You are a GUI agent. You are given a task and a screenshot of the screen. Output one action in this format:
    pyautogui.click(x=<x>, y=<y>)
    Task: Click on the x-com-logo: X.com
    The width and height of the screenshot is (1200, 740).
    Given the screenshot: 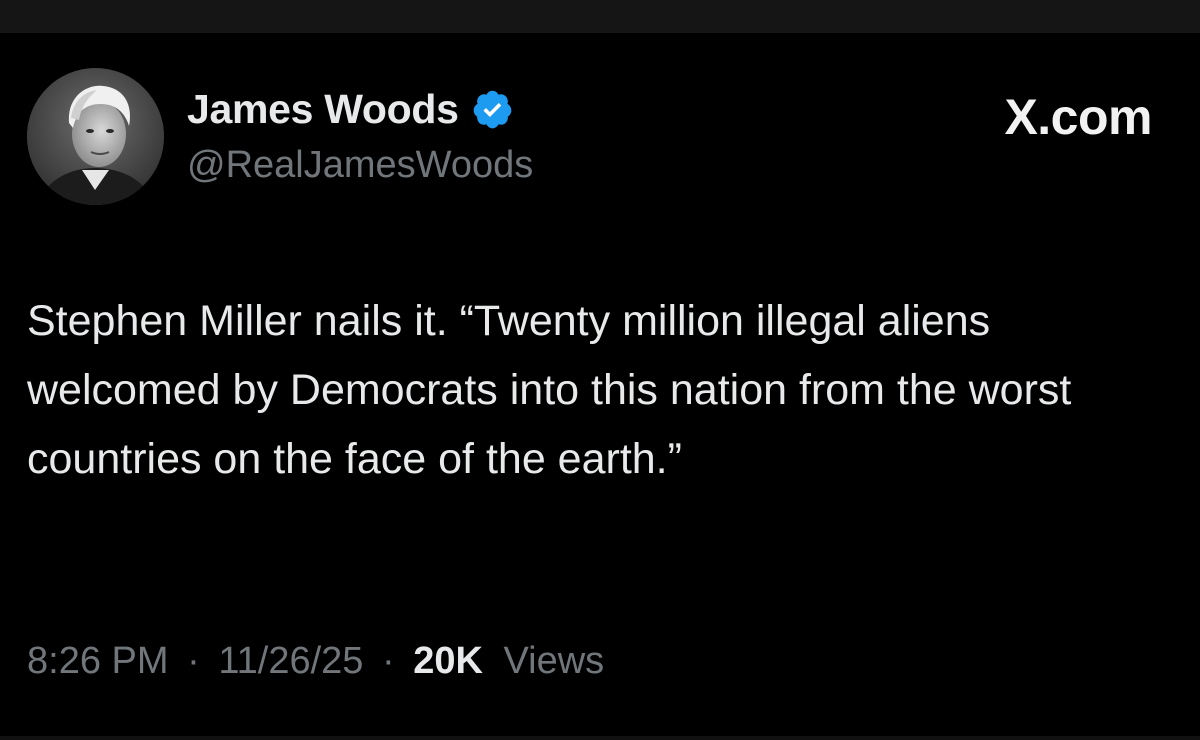 What is the action you would take?
    pyautogui.click(x=1078, y=117)
    